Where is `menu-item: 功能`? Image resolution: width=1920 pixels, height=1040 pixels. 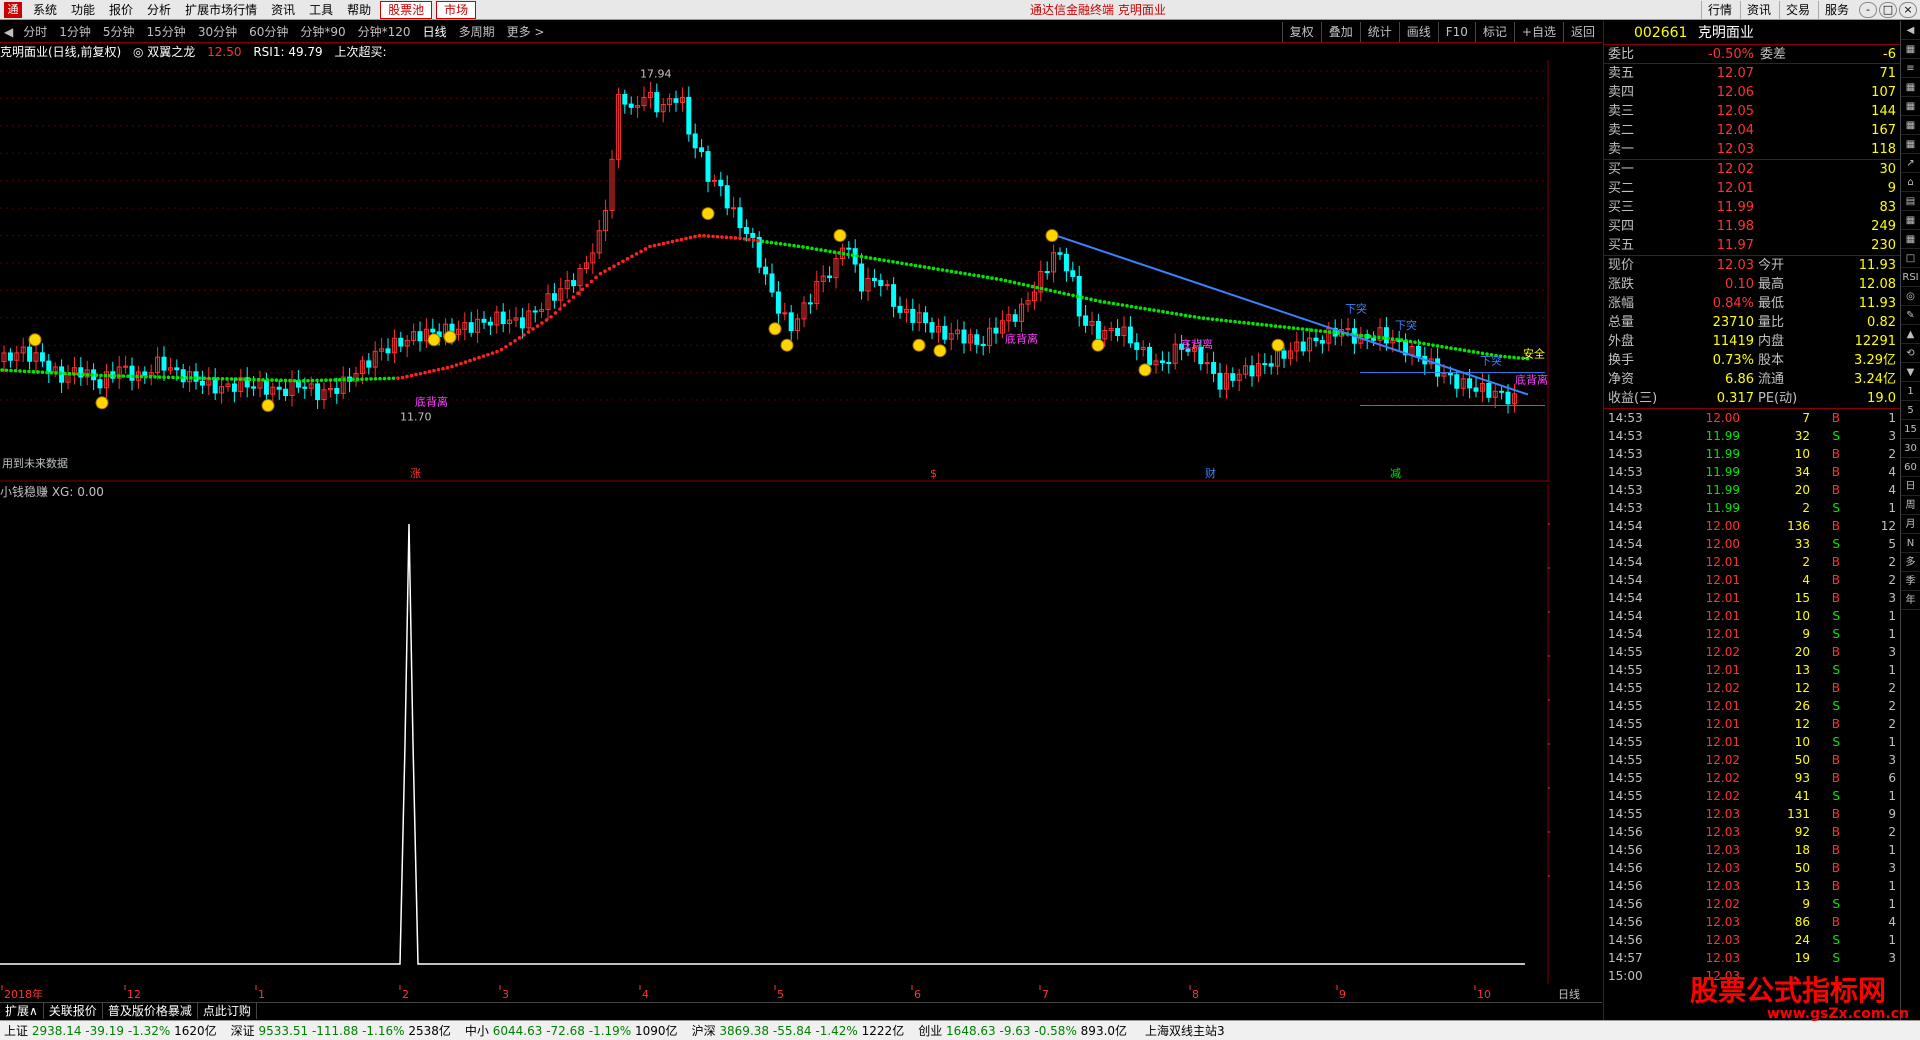 menu-item: 功能 is located at coordinates (83, 10).